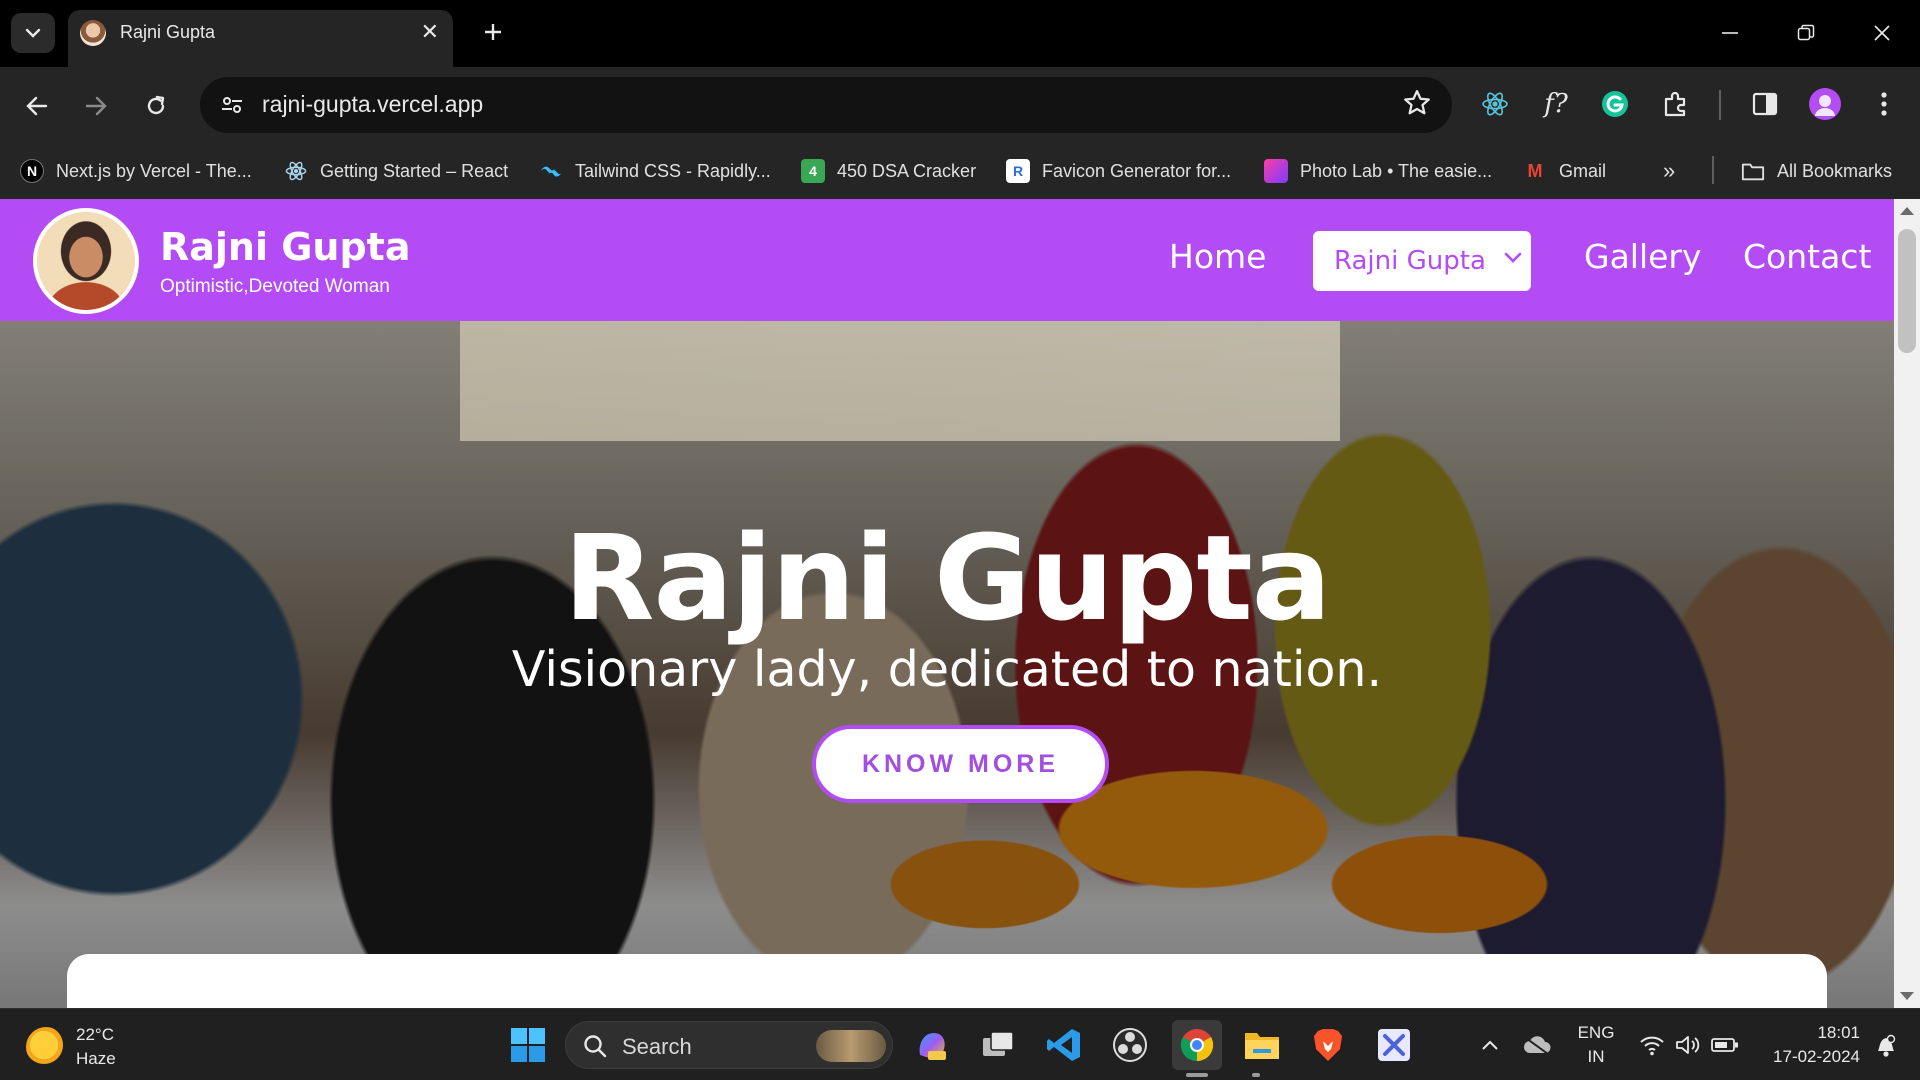 The height and width of the screenshot is (1080, 1920). Describe the element at coordinates (1652, 1045) in the screenshot. I see `wifi-tray` at that location.